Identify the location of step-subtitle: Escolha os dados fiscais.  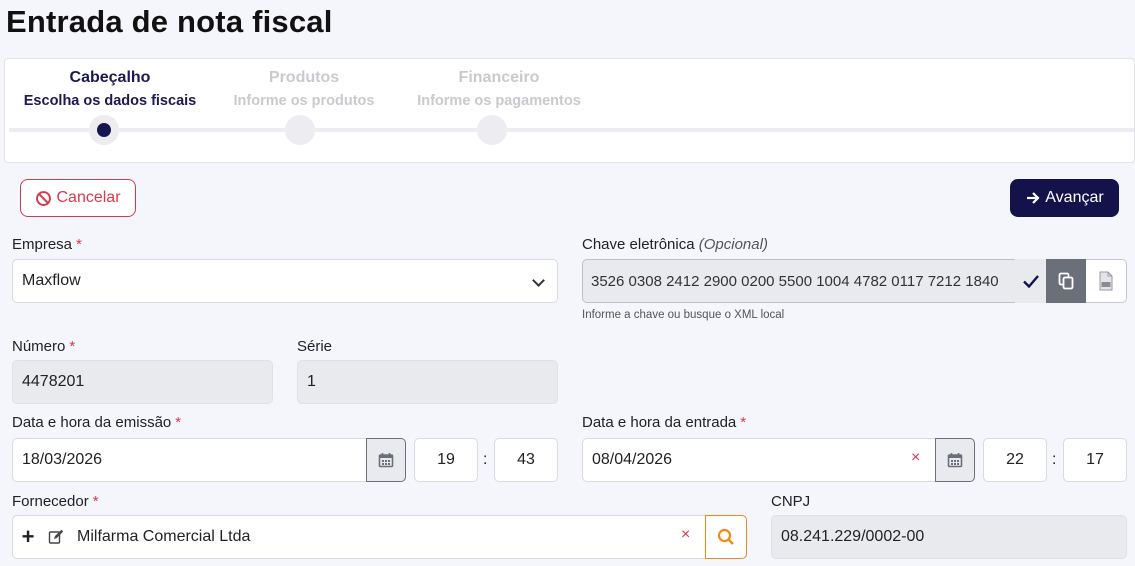
(110, 101).